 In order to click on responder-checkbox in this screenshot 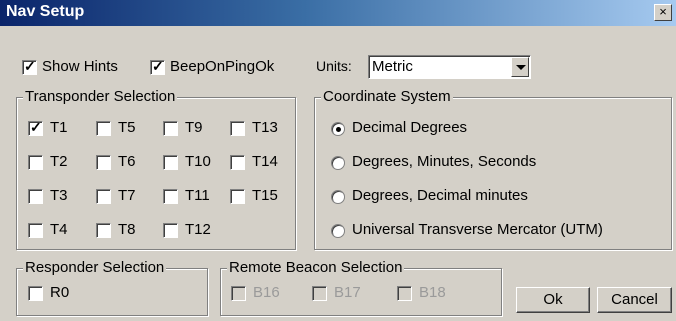, I will do `click(35, 293)`.